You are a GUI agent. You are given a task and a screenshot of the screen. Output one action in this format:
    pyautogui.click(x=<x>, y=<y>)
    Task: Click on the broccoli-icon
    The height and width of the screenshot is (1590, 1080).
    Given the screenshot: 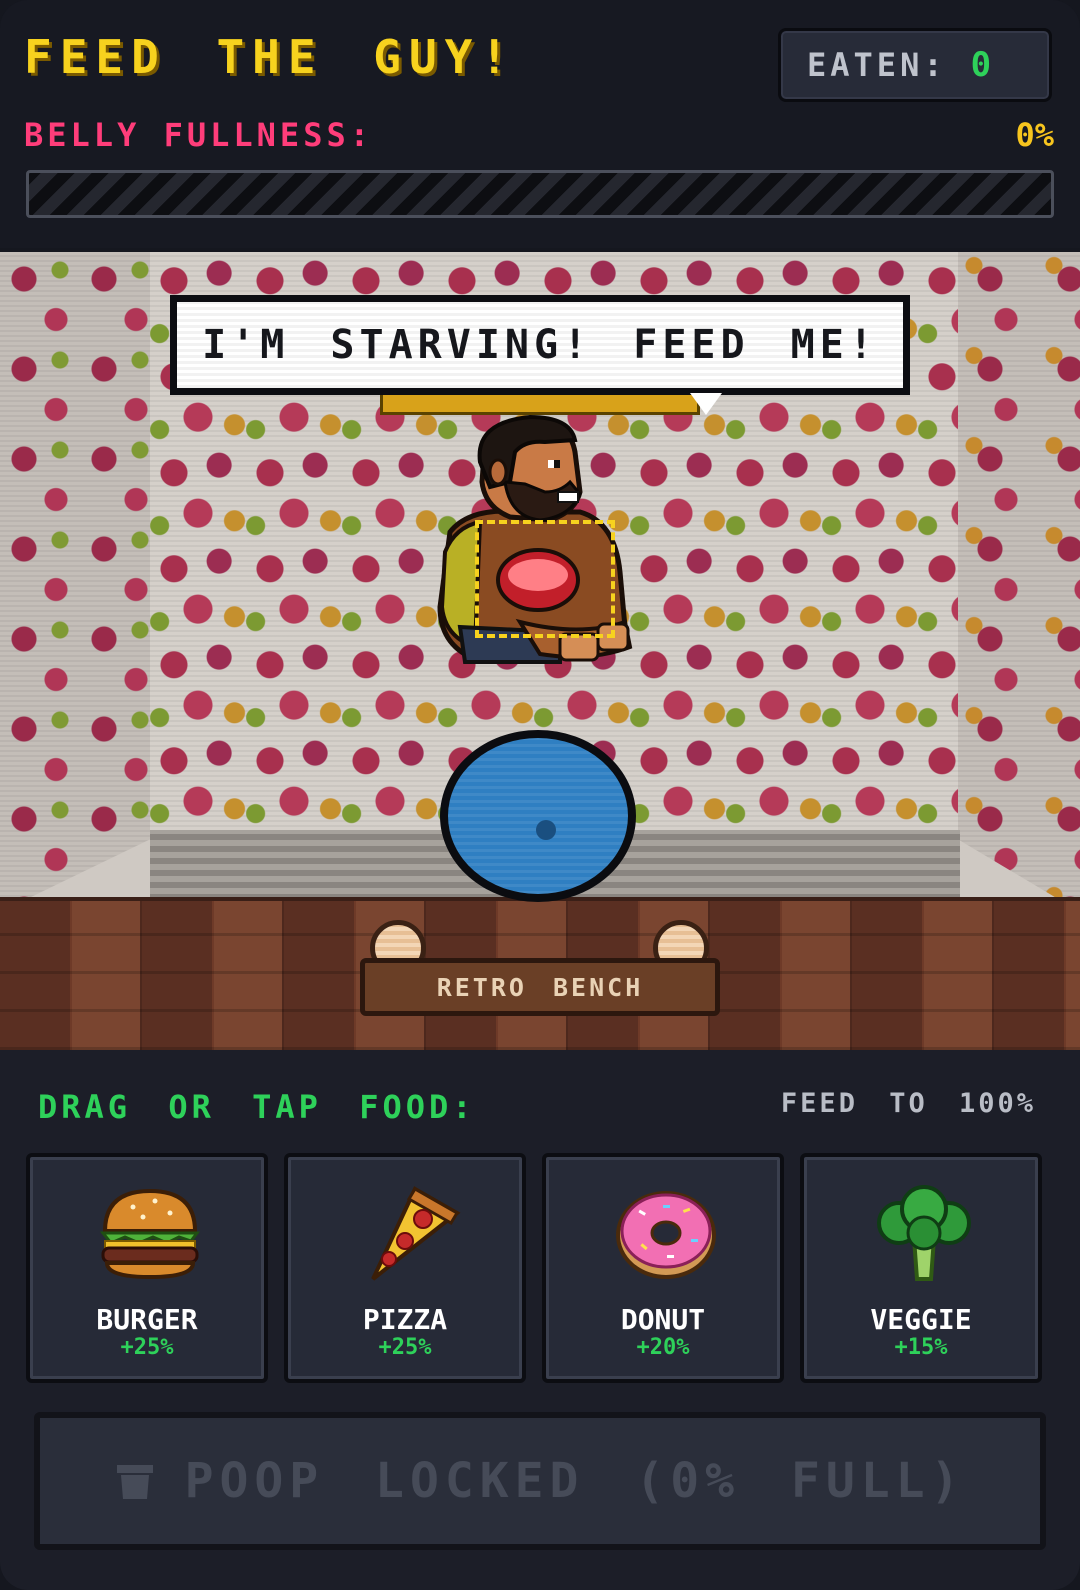 What is the action you would take?
    pyautogui.click(x=924, y=1233)
    